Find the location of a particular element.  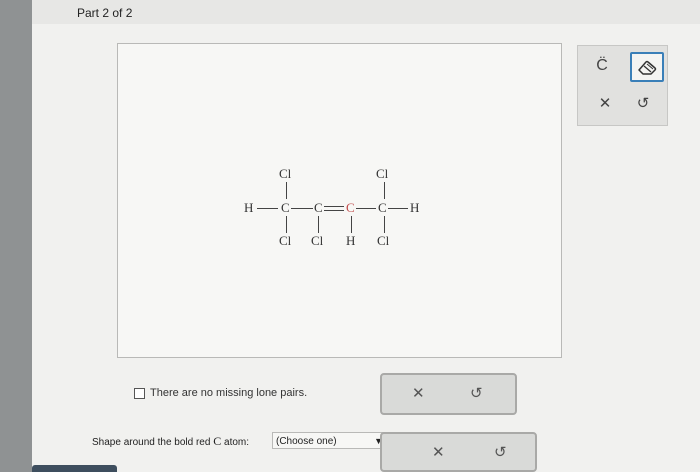

eraser-tool is located at coordinates (647, 67).